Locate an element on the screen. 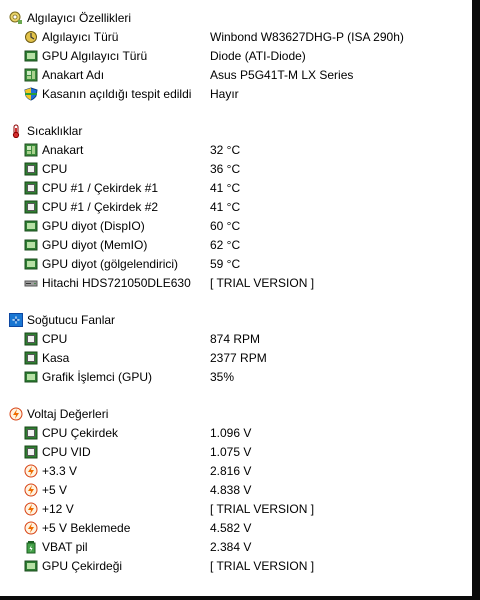  chip-icon is located at coordinates (31, 358).